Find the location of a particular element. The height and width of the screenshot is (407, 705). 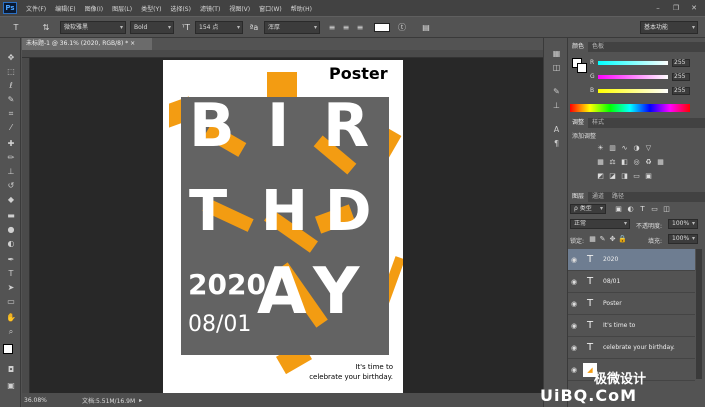

filter-smart-icon: ◫ is located at coordinates (666, 209).